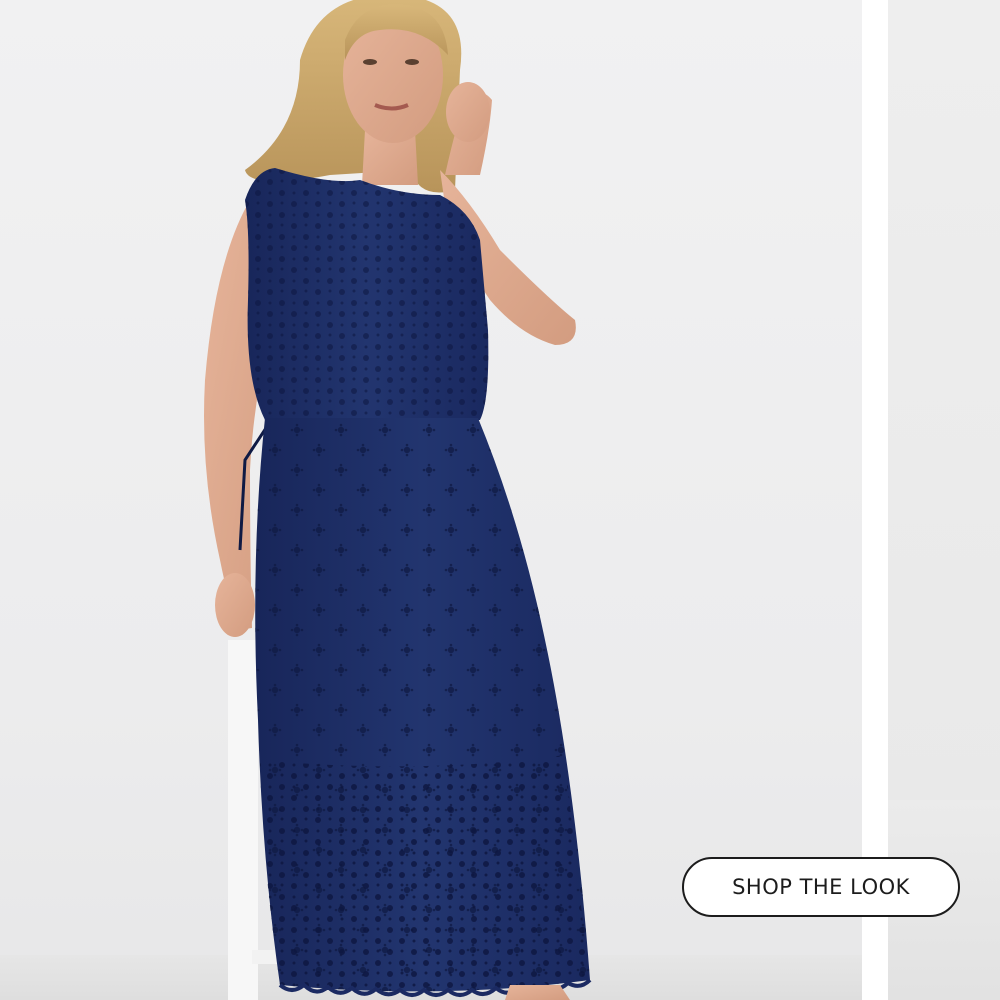 The height and width of the screenshot is (1000, 1000). What do you see at coordinates (243, 820) in the screenshot?
I see `stool-leg` at bounding box center [243, 820].